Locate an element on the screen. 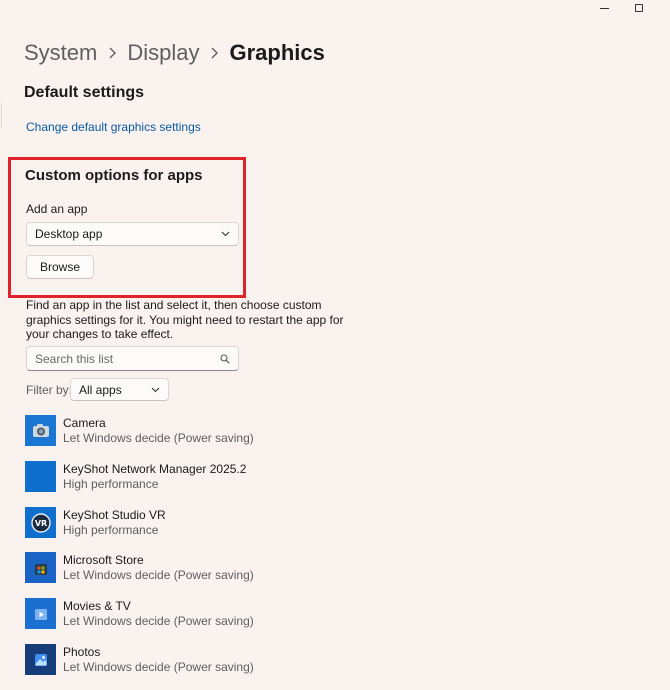 This screenshot has width=670, height=690. app-list-item-camera: Camera Let Windows decide (Power saving) is located at coordinates (185, 431).